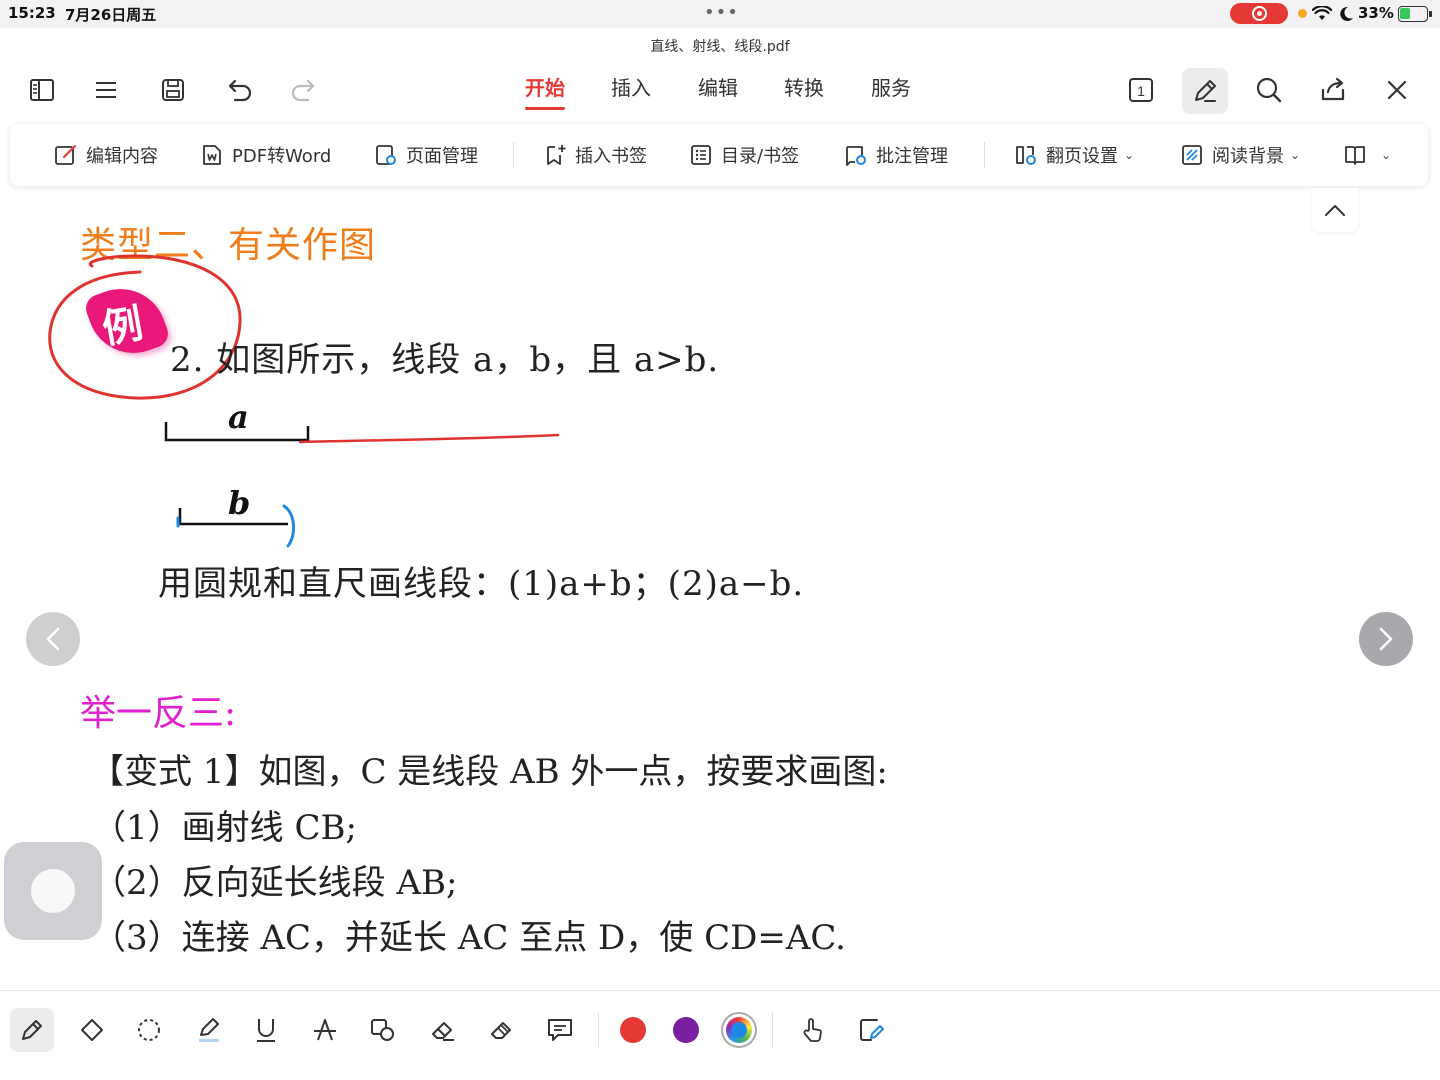 The width and height of the screenshot is (1440, 1080). I want to click on step-3: （3）连接 AC，并延长 AC 至点 D，使 CD=AC., so click(469, 938).